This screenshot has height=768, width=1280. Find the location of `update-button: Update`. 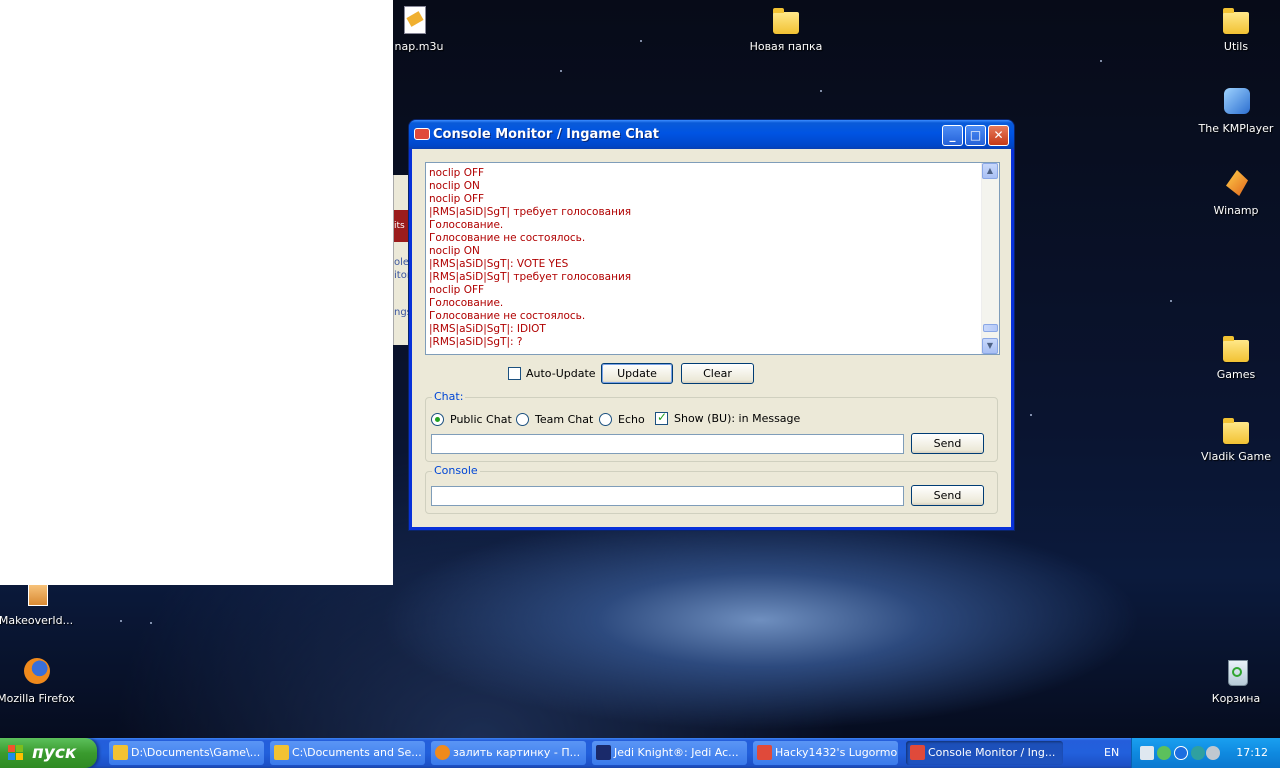

update-button: Update is located at coordinates (637, 373).